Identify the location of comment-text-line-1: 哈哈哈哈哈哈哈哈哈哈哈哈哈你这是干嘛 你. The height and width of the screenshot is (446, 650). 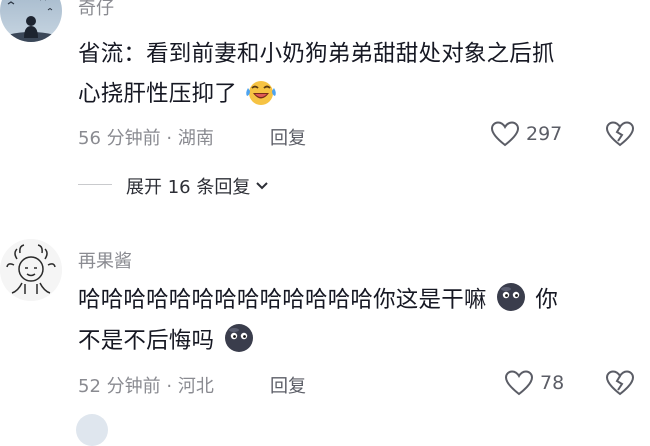
(318, 303).